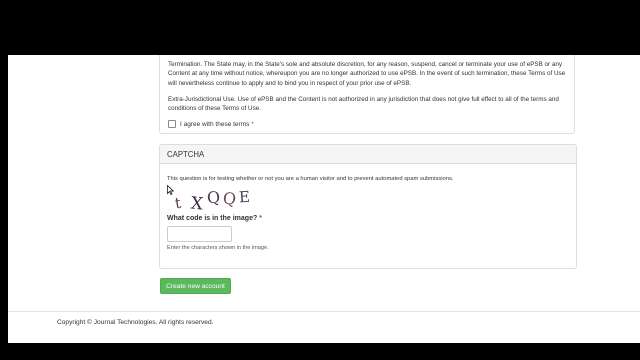 This screenshot has width=640, height=360. I want to click on captcha-image: t X Q Q E, so click(212, 201).